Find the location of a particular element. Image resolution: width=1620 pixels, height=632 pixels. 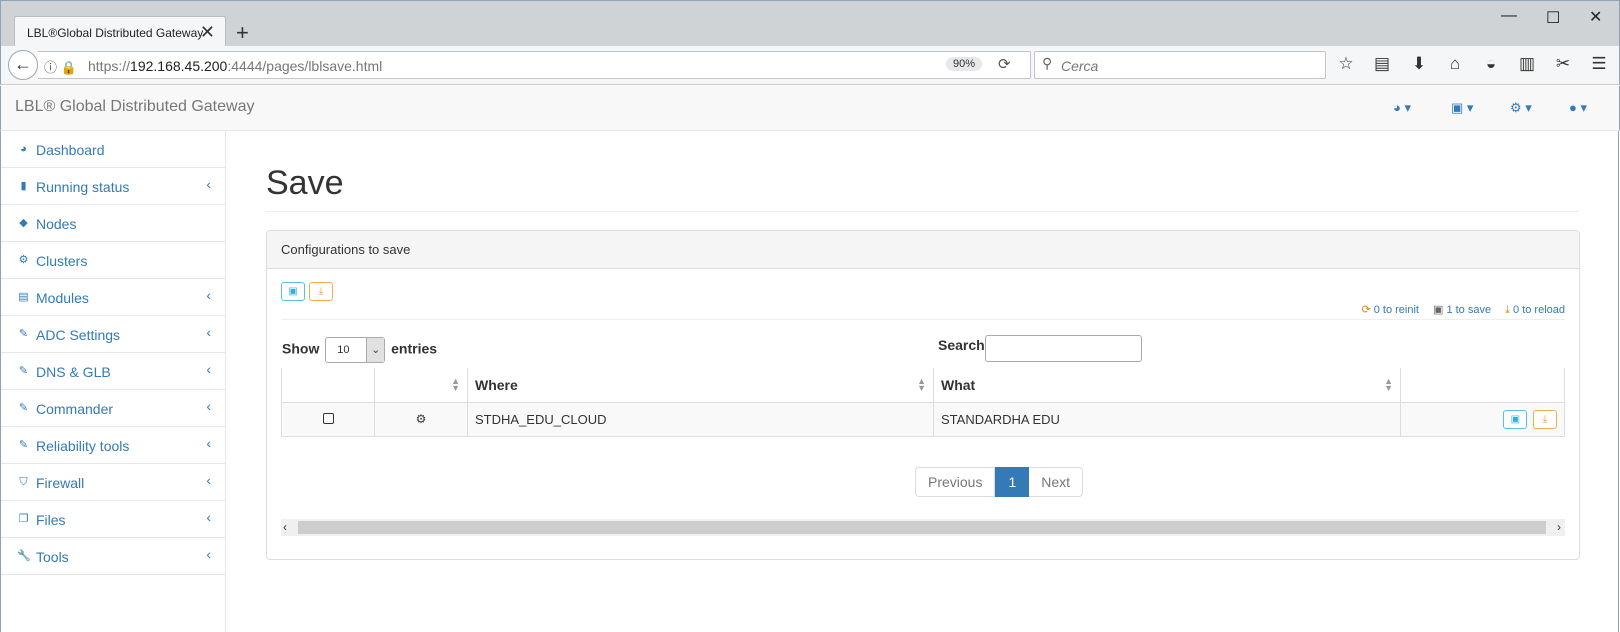

scroll-left-icon: ‹ is located at coordinates (285, 527).